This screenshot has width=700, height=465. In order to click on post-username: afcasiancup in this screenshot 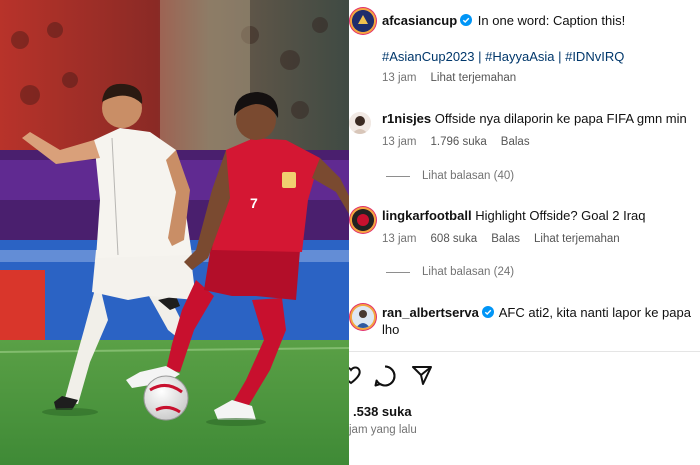, I will do `click(419, 20)`.